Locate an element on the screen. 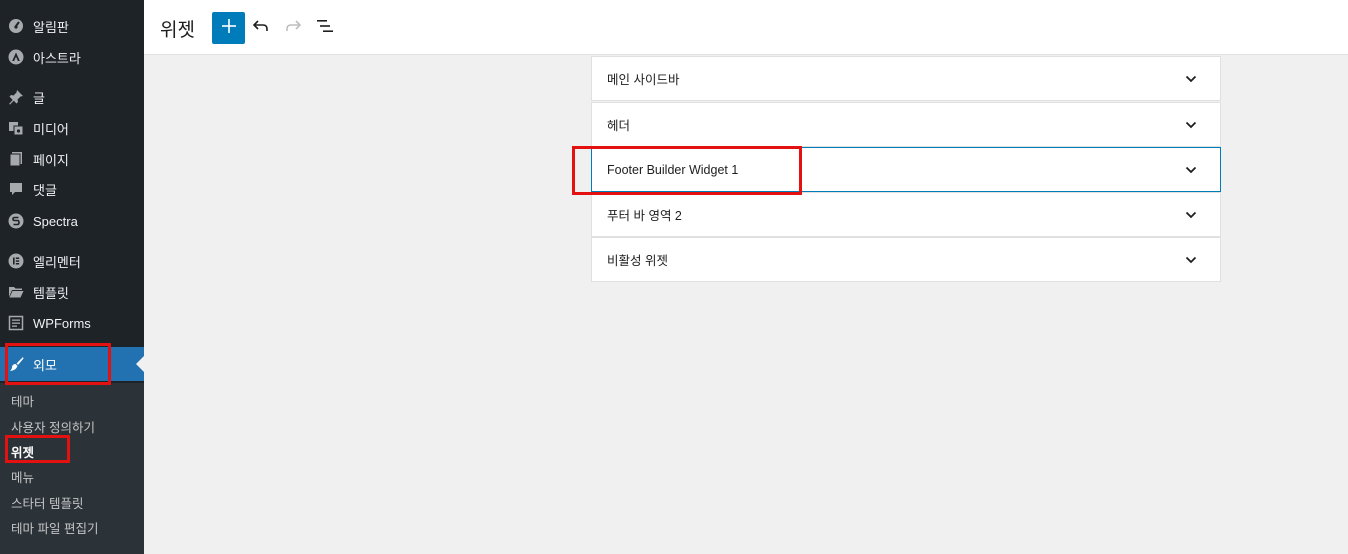  active-menu-arrow is located at coordinates (140, 364).